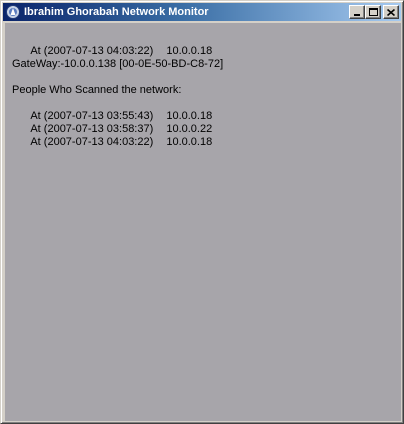 The height and width of the screenshot is (424, 404). Describe the element at coordinates (118, 64) in the screenshot. I see `gateway-line: GateWay:-10.0.0.138 [00-0E-50-BD-C8-72]` at that location.